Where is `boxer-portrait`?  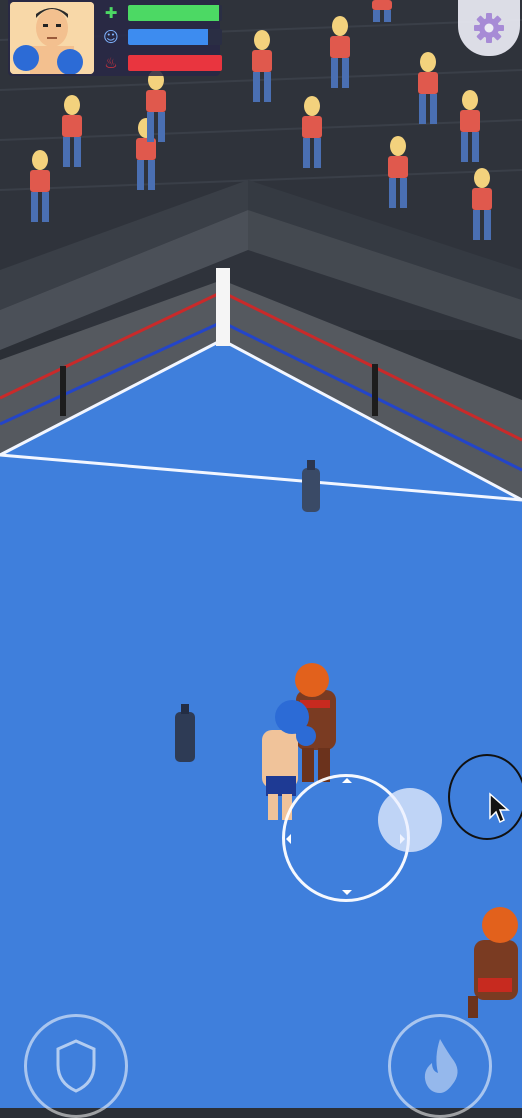 boxer-portrait is located at coordinates (52, 38).